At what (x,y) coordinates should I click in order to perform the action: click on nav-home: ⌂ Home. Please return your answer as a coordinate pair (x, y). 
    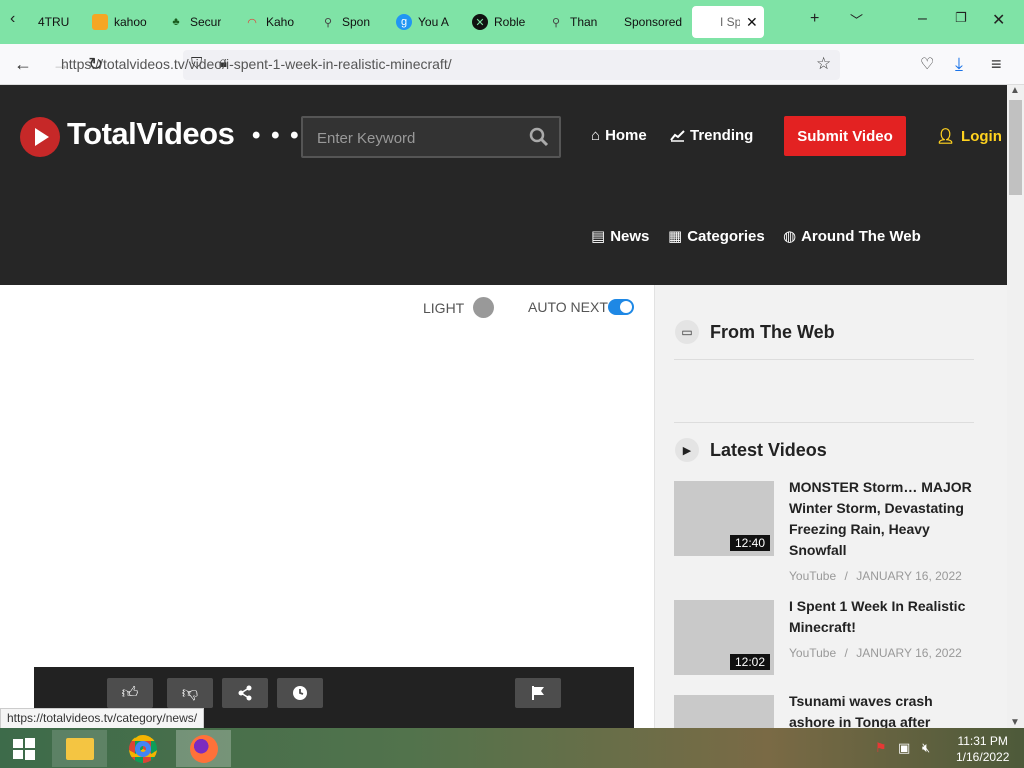
    Looking at the image, I should click on (619, 135).